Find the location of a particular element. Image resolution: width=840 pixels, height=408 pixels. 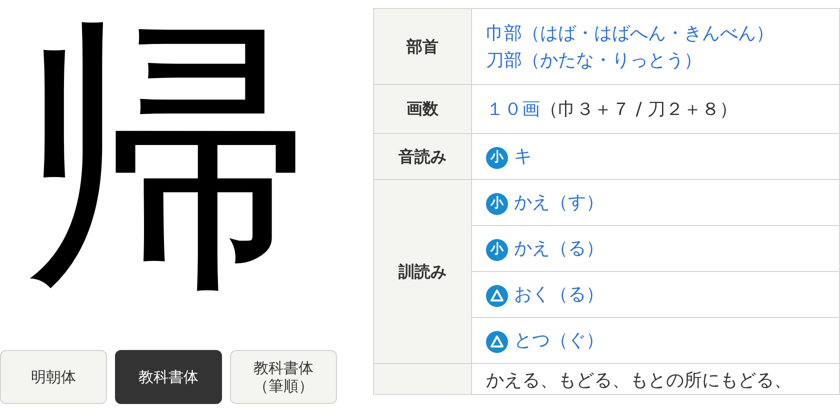

font-style-button: 教科書体 （筆順） is located at coordinates (283, 377).